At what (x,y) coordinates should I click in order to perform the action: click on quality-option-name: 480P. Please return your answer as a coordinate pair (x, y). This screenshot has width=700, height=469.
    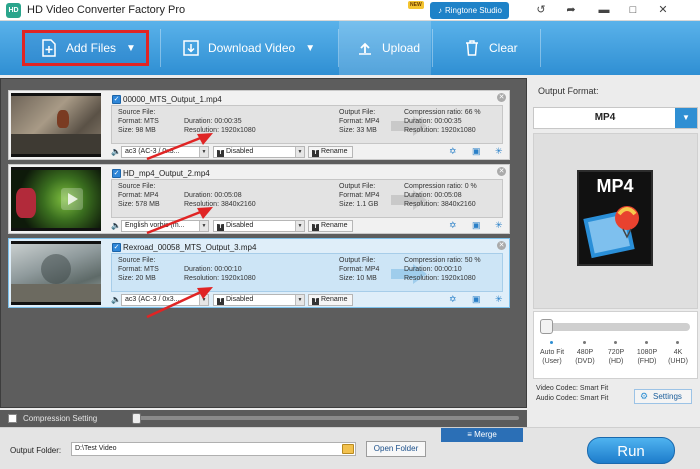
    Looking at the image, I should click on (585, 352).